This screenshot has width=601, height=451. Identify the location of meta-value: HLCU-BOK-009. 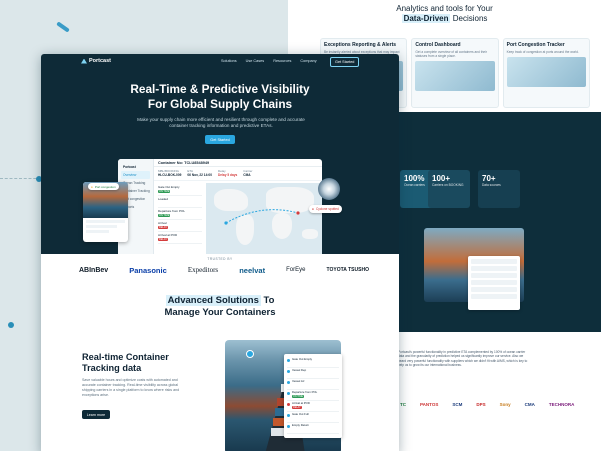
(170, 175).